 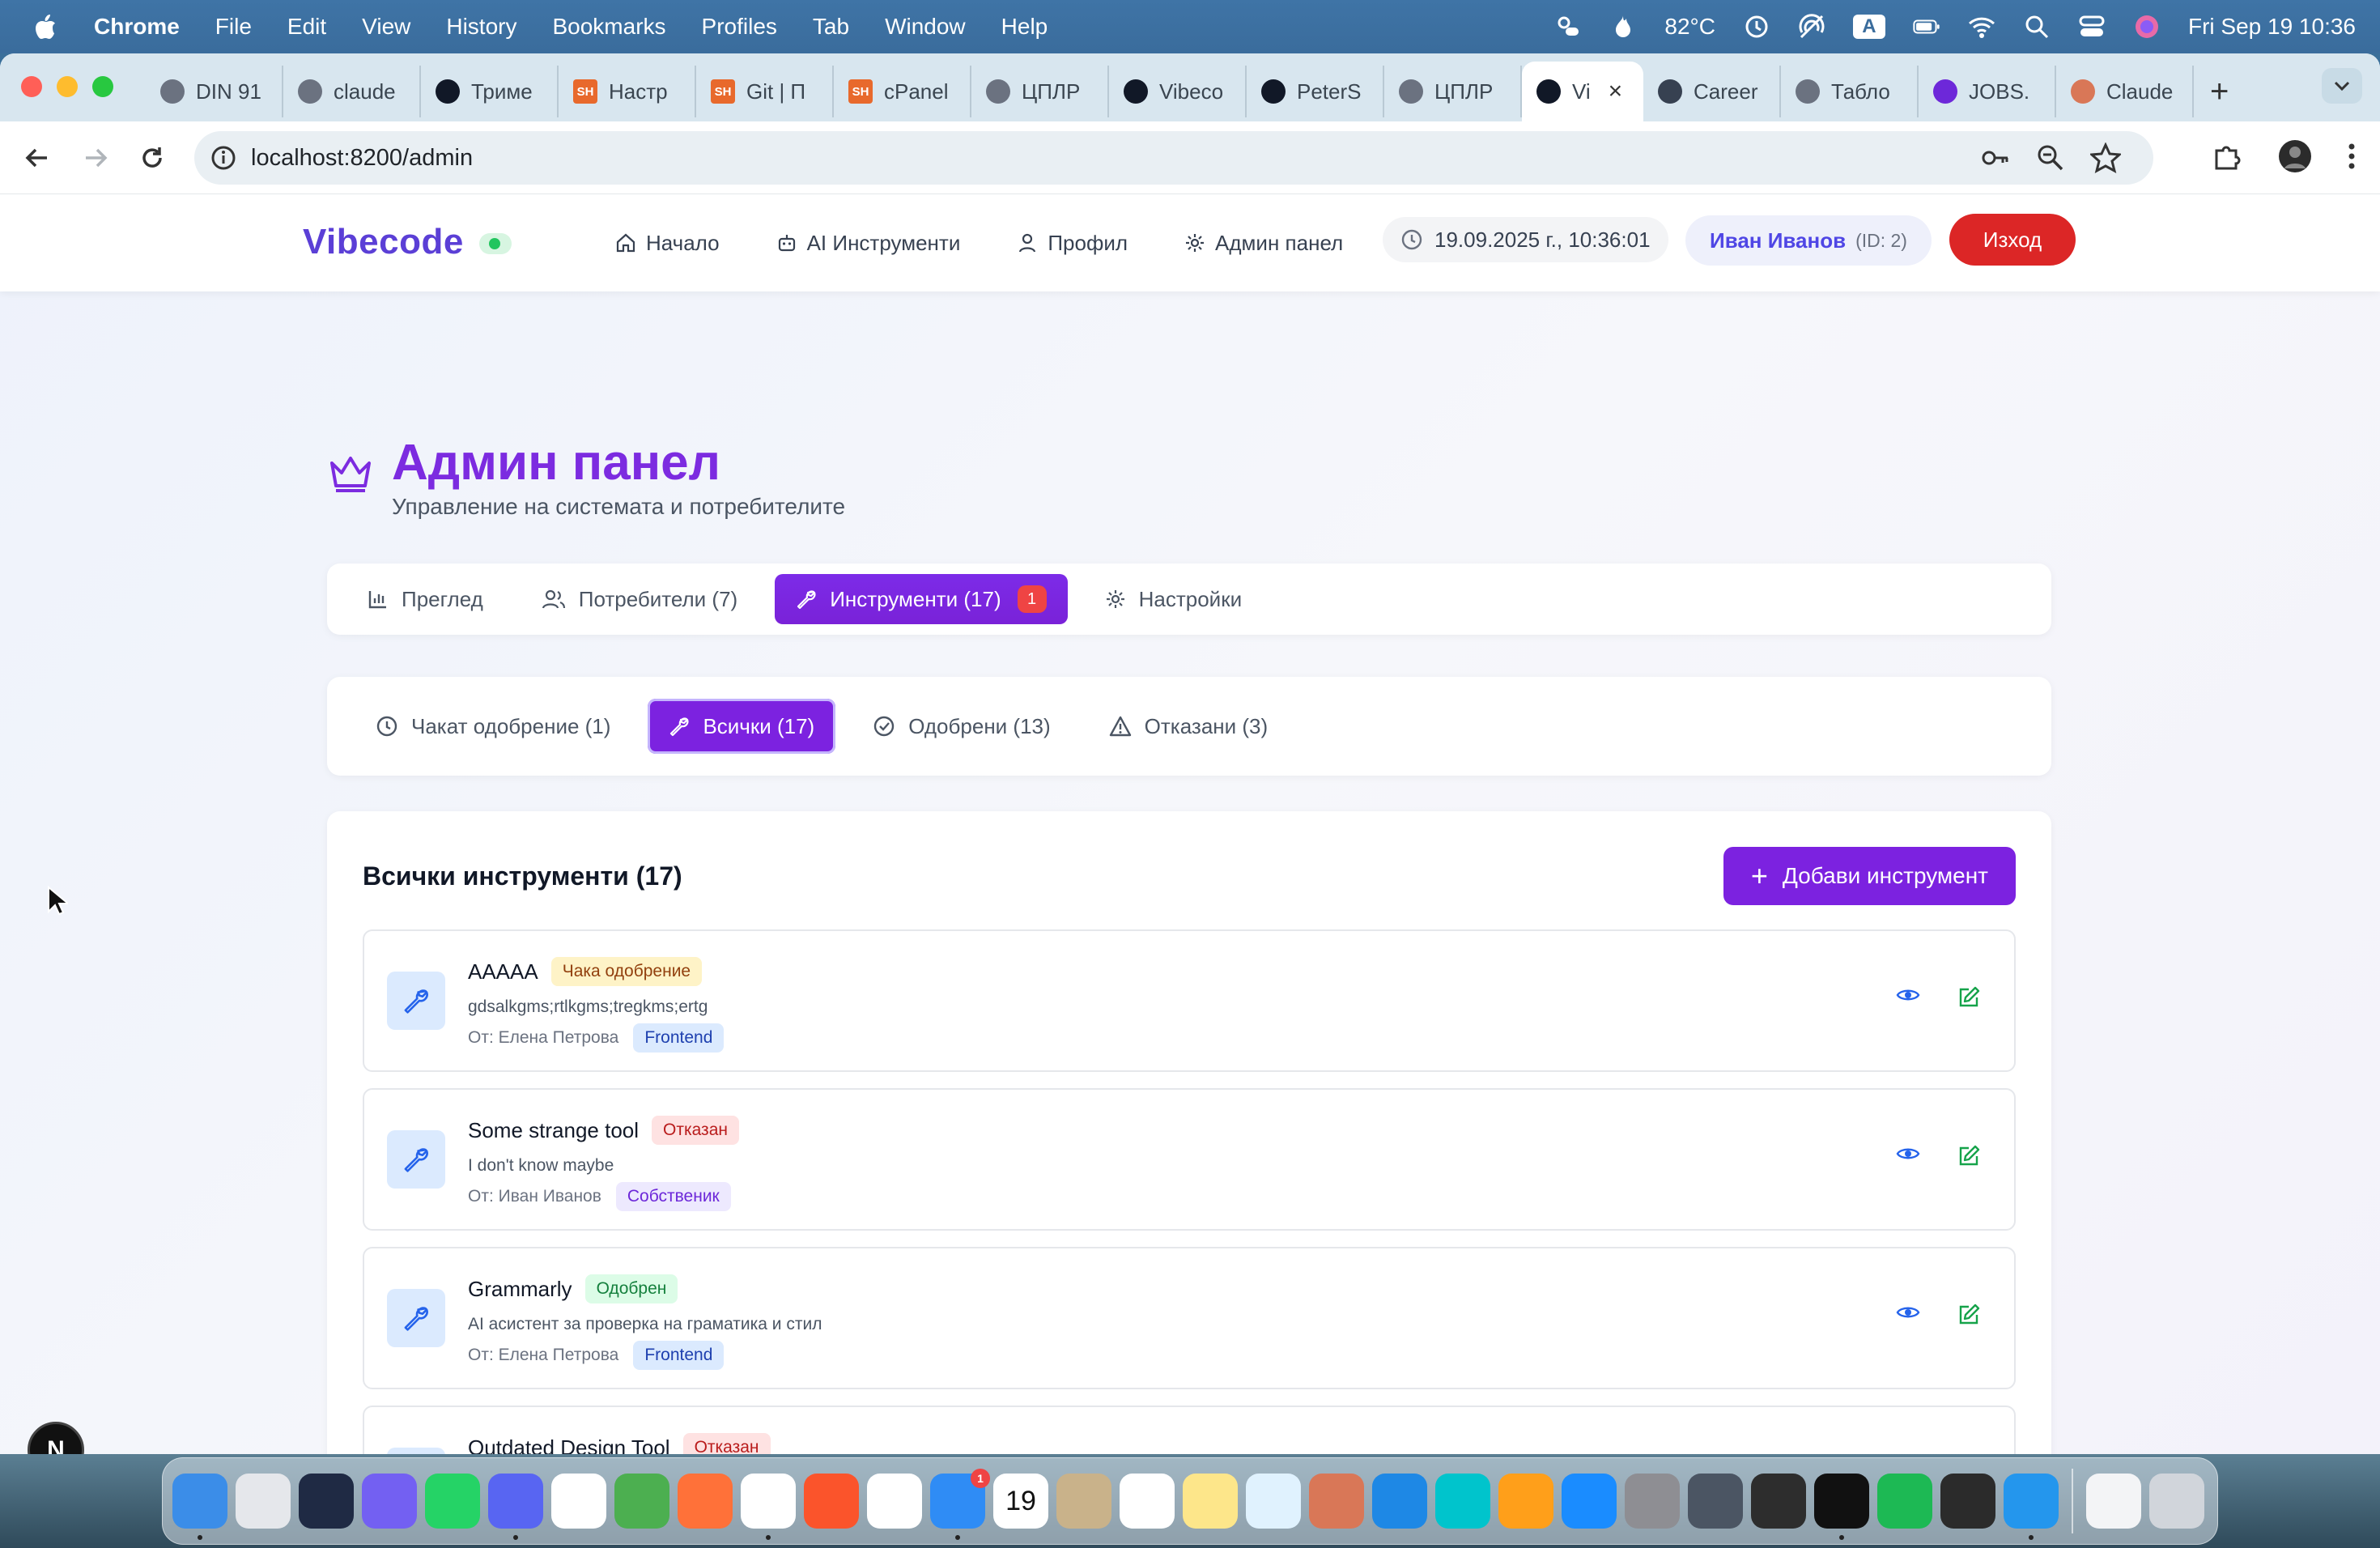 I want to click on control-center-icon, so click(x=2092, y=27).